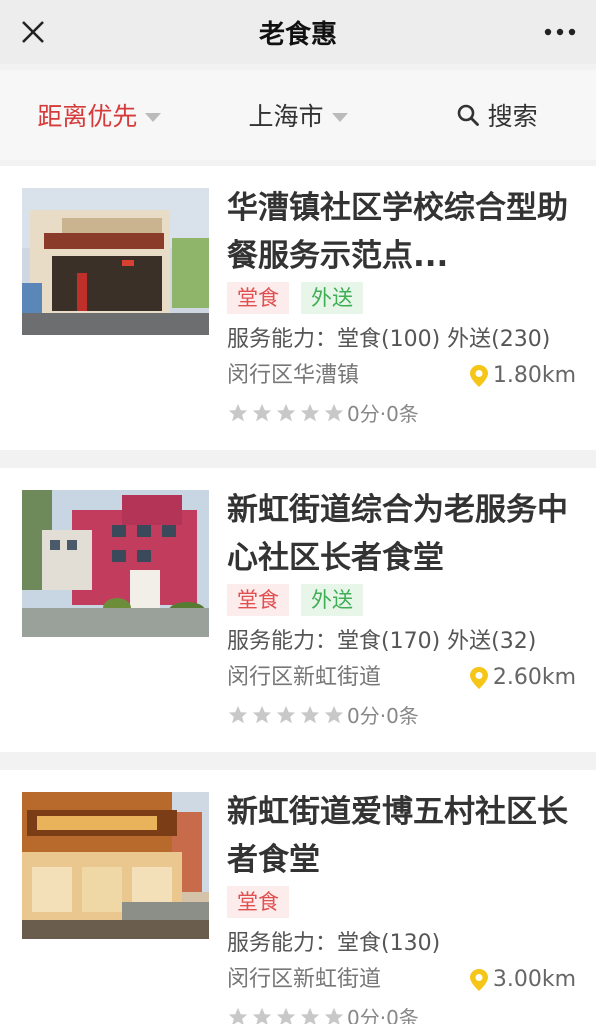 The width and height of the screenshot is (596, 1024). Describe the element at coordinates (534, 375) in the screenshot. I see `distance-value: 1.80km` at that location.